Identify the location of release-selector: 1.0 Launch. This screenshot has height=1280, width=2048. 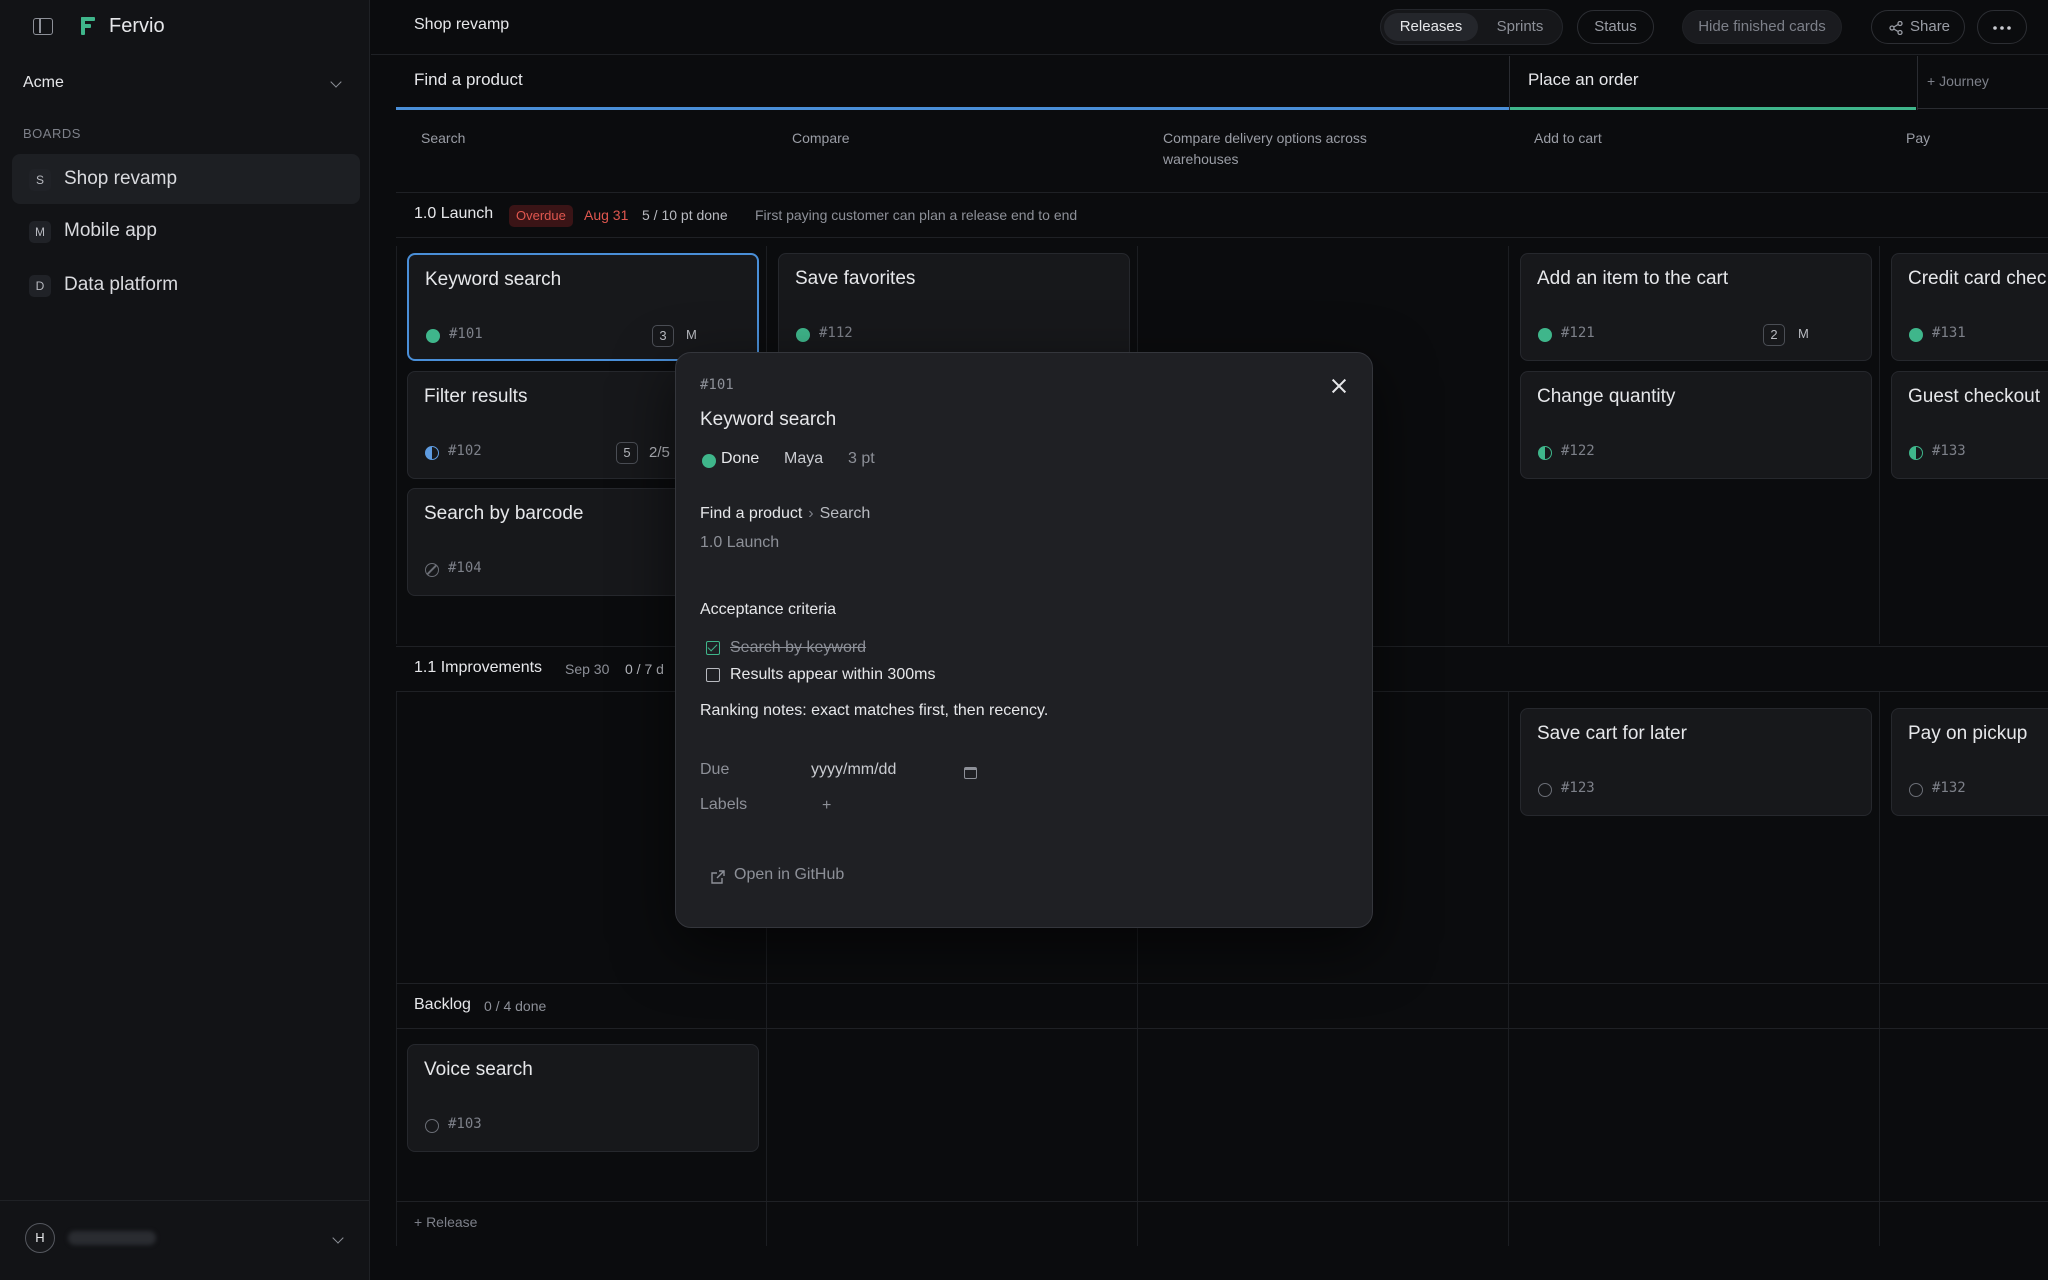
(739, 543).